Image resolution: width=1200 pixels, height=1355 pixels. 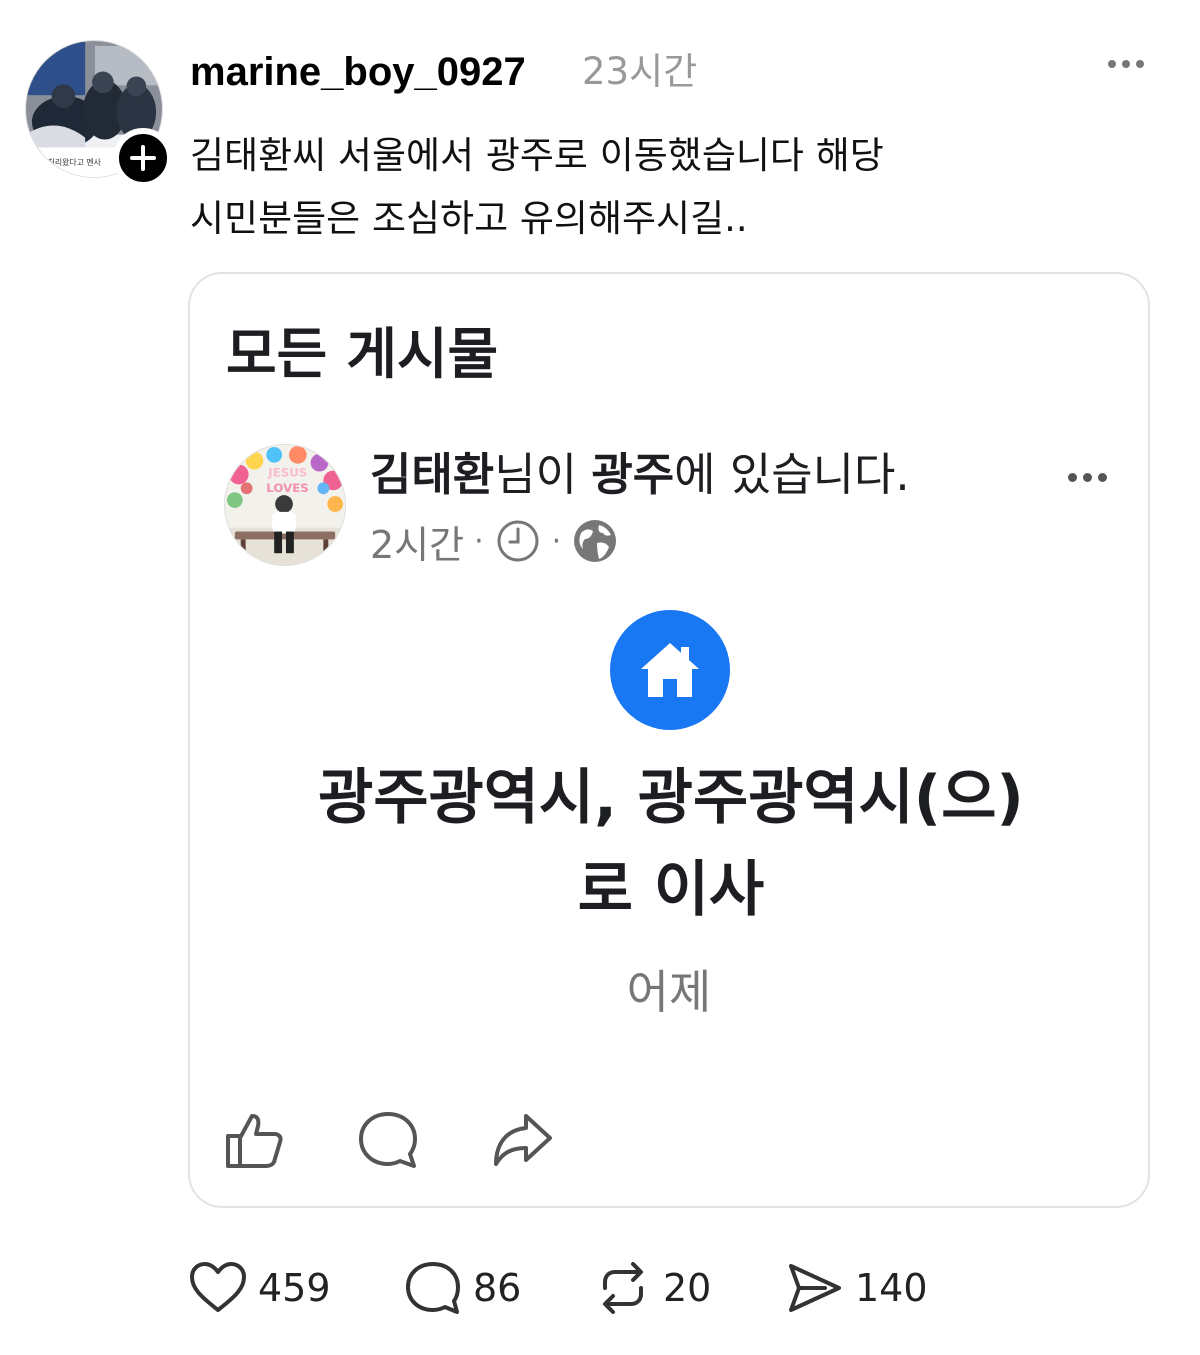 I want to click on house-icon, so click(x=670, y=670).